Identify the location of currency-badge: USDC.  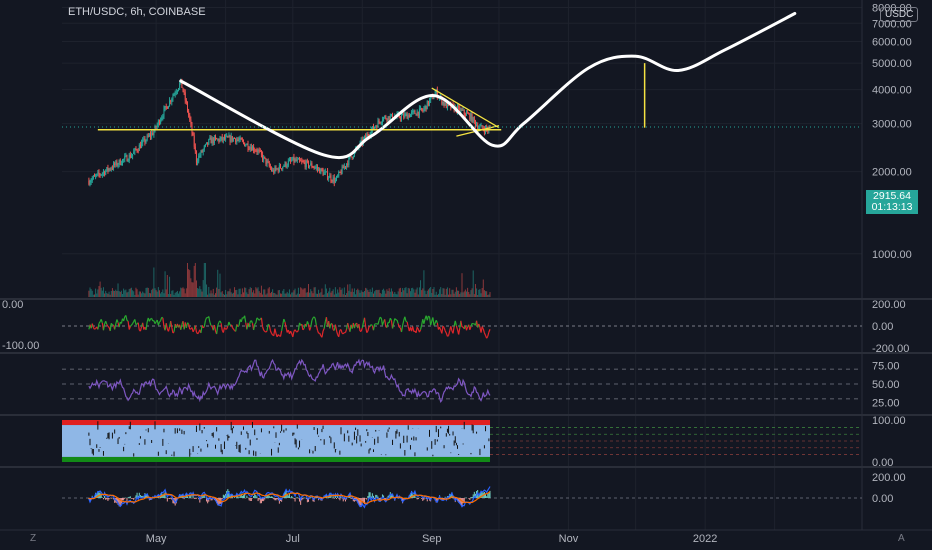
(899, 14).